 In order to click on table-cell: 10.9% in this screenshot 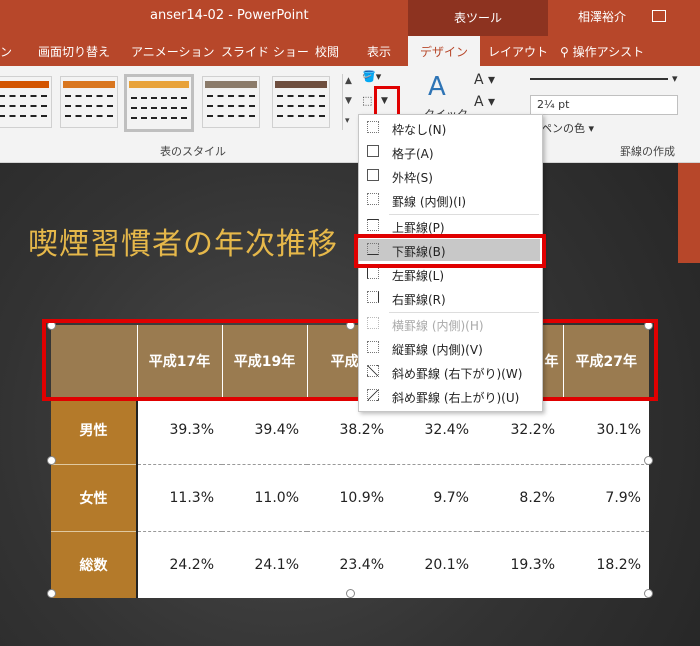, I will do `click(349, 498)`.